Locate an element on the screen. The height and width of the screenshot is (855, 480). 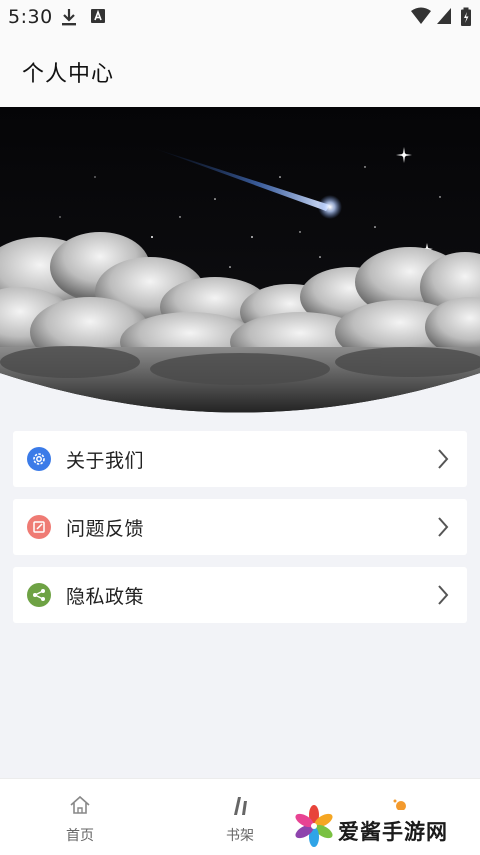
nav-label-home: 首页 is located at coordinates (80, 836).